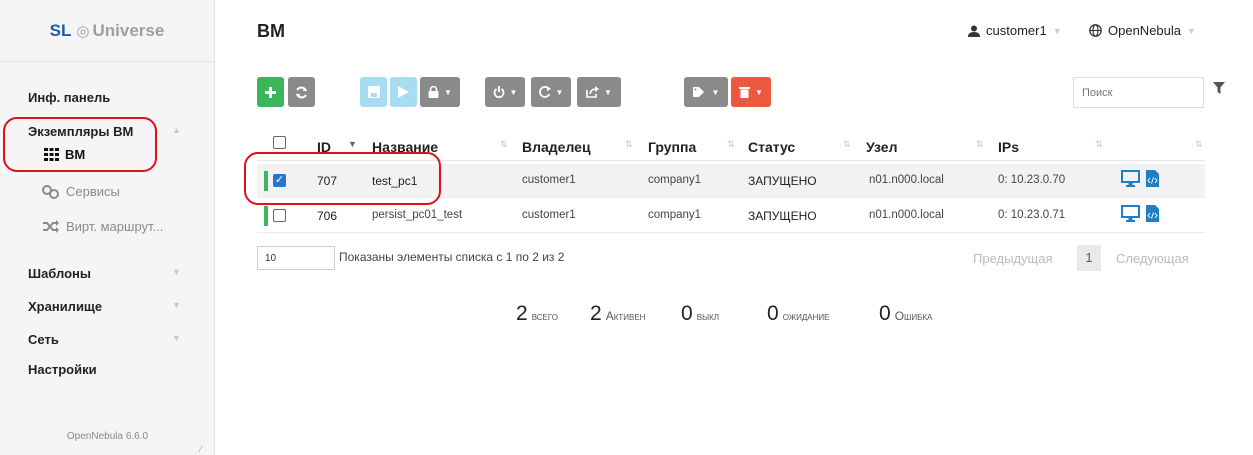  I want to click on column-header-ips: IPs, so click(1008, 147).